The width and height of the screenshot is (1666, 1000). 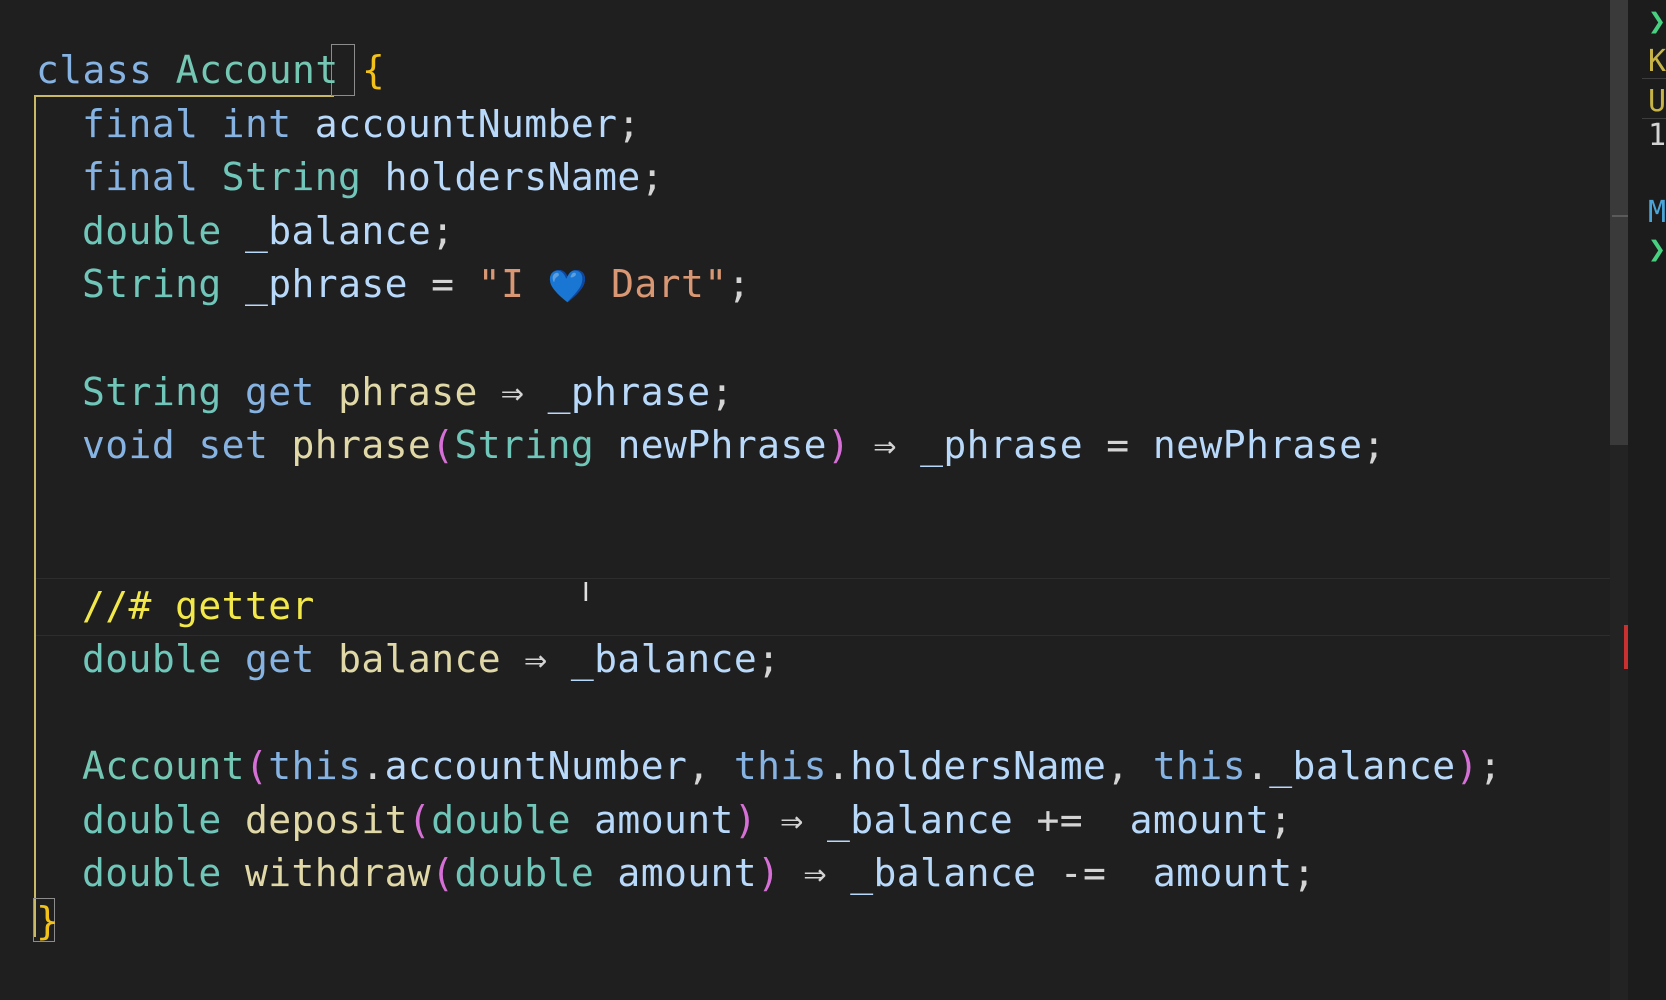 I want to click on code-token: balance, so click(x=420, y=659).